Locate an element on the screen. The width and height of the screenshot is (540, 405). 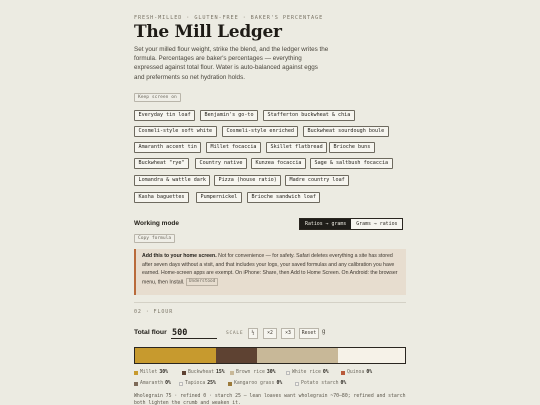
blend-segment-brown-rice is located at coordinates (297, 355).